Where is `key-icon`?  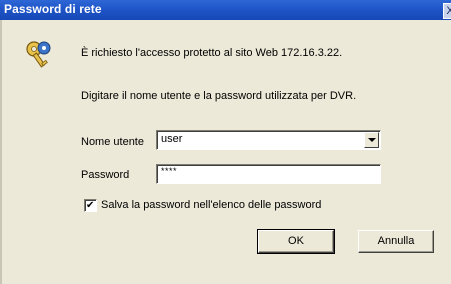 key-icon is located at coordinates (38, 54).